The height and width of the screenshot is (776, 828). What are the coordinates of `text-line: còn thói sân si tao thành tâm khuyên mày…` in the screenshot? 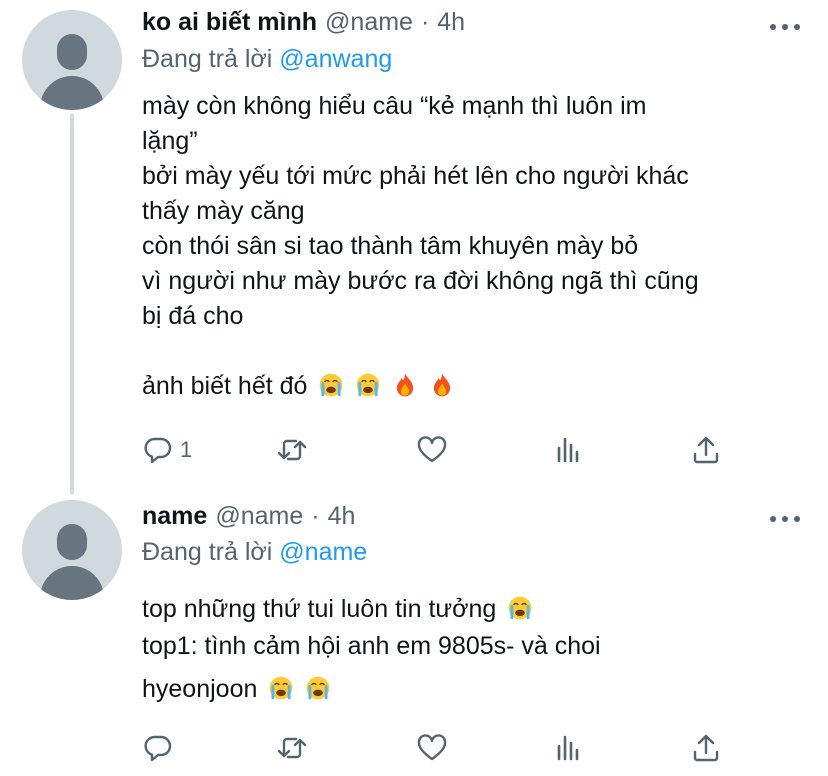 It's located at (390, 246).